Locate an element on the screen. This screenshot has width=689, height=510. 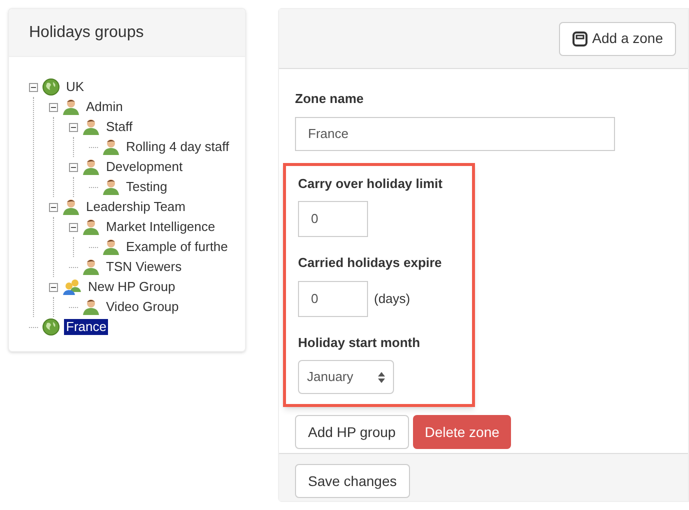
add-hp-group-button: Add HP group is located at coordinates (352, 432).